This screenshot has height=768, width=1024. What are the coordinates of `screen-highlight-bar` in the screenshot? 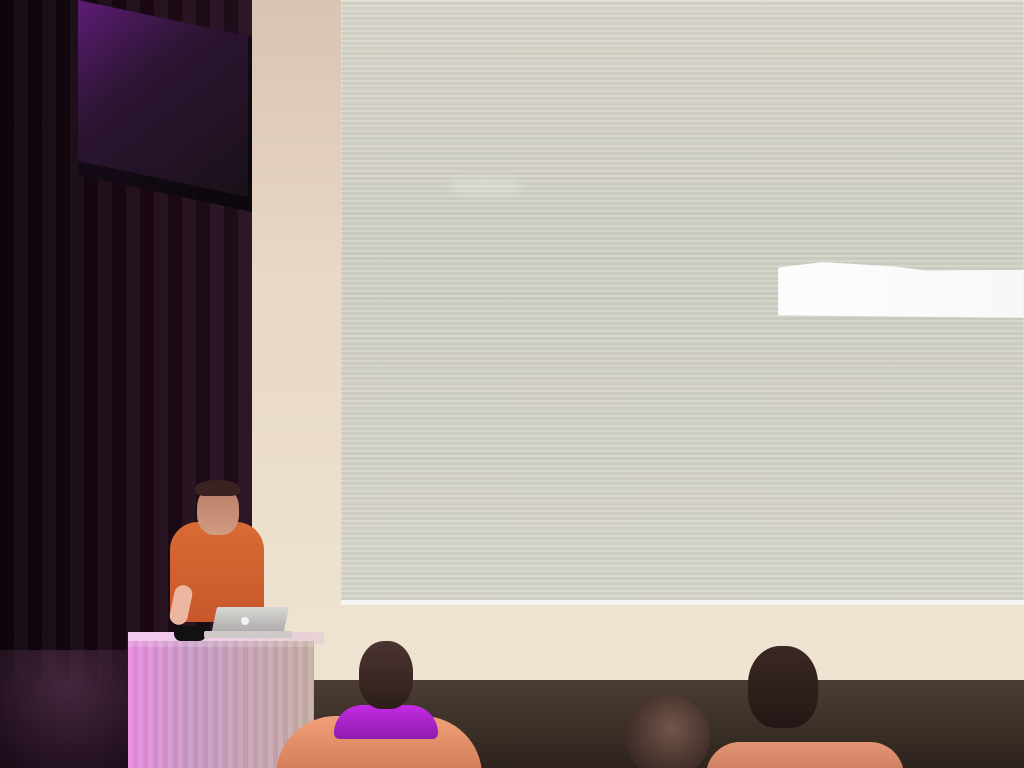 It's located at (901, 290).